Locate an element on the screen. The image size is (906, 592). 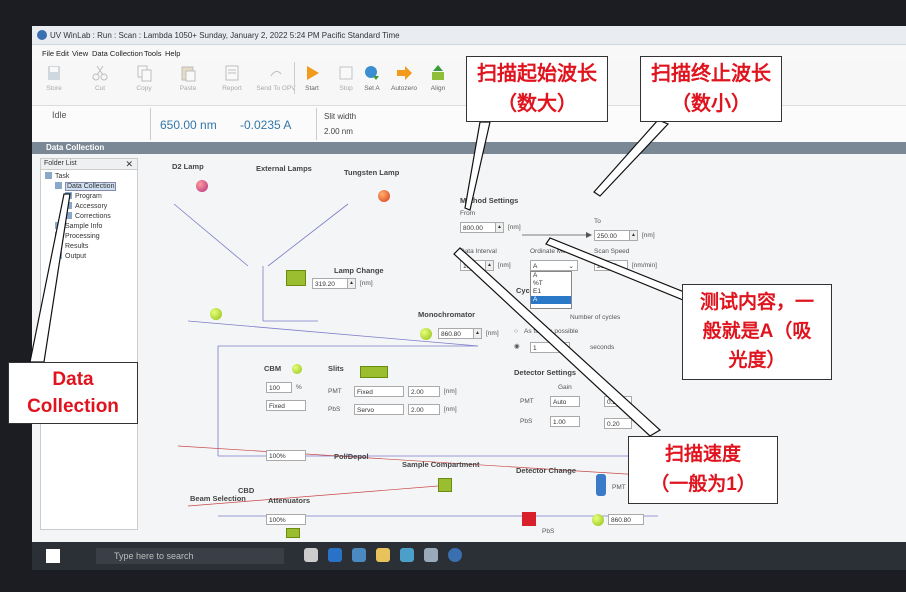
callout-ordinate-mode: 测试内容，一 般就是A（吸 光度） is located at coordinates (757, 332).